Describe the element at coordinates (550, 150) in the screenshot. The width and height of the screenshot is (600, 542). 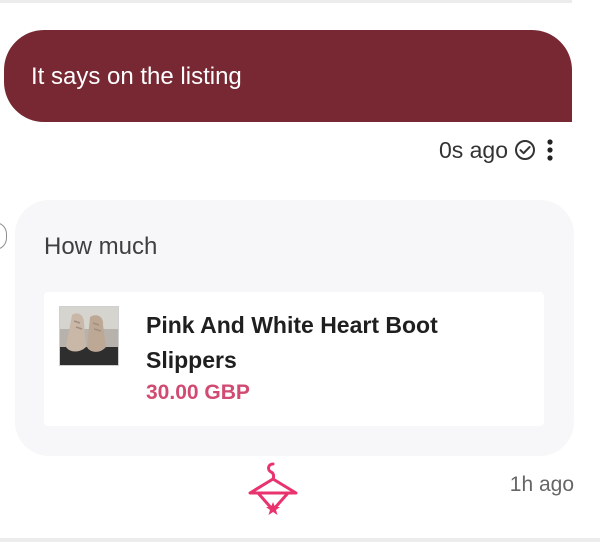
I see `more-vertical-icon` at that location.